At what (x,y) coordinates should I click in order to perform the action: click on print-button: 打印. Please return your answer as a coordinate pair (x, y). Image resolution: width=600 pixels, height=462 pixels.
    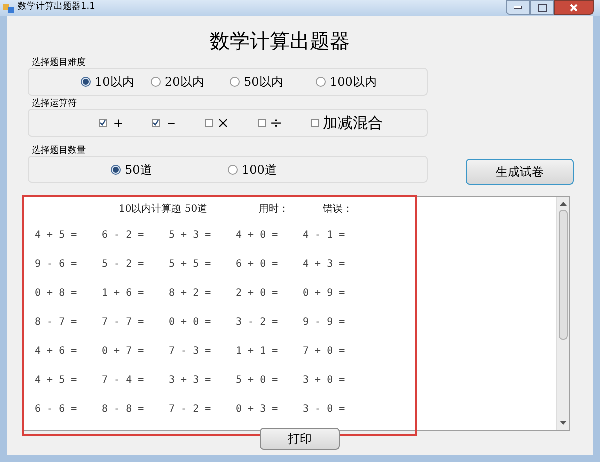
    Looking at the image, I should click on (300, 439).